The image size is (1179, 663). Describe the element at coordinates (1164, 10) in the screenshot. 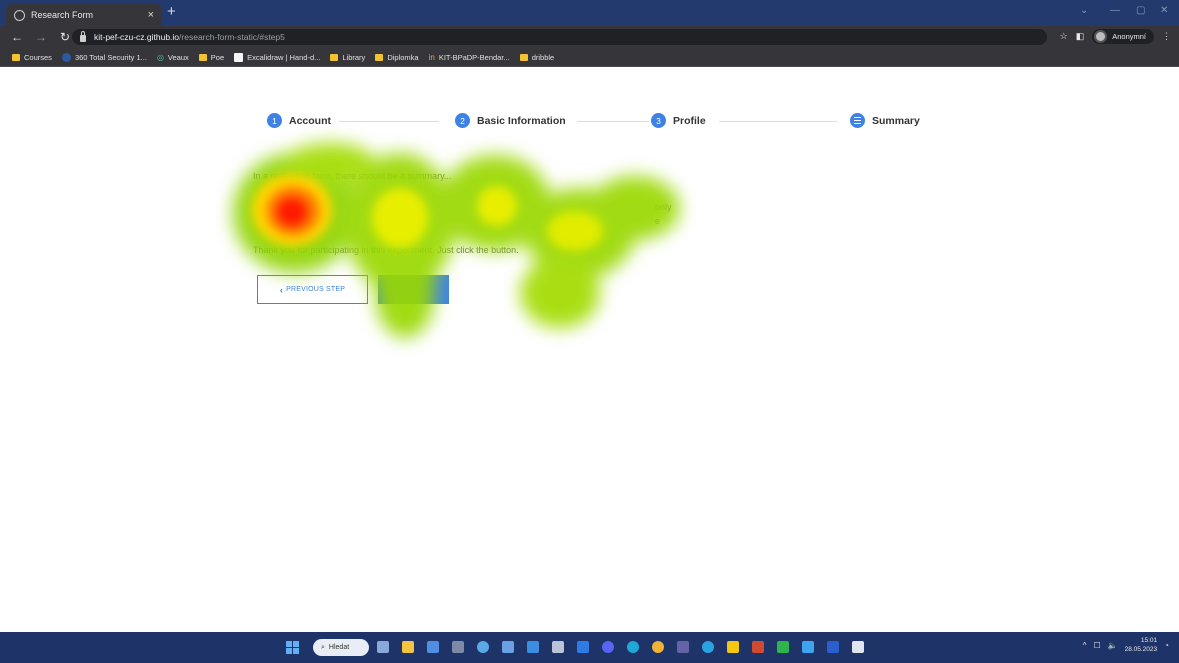

I see `close-window-icon: ✕` at that location.